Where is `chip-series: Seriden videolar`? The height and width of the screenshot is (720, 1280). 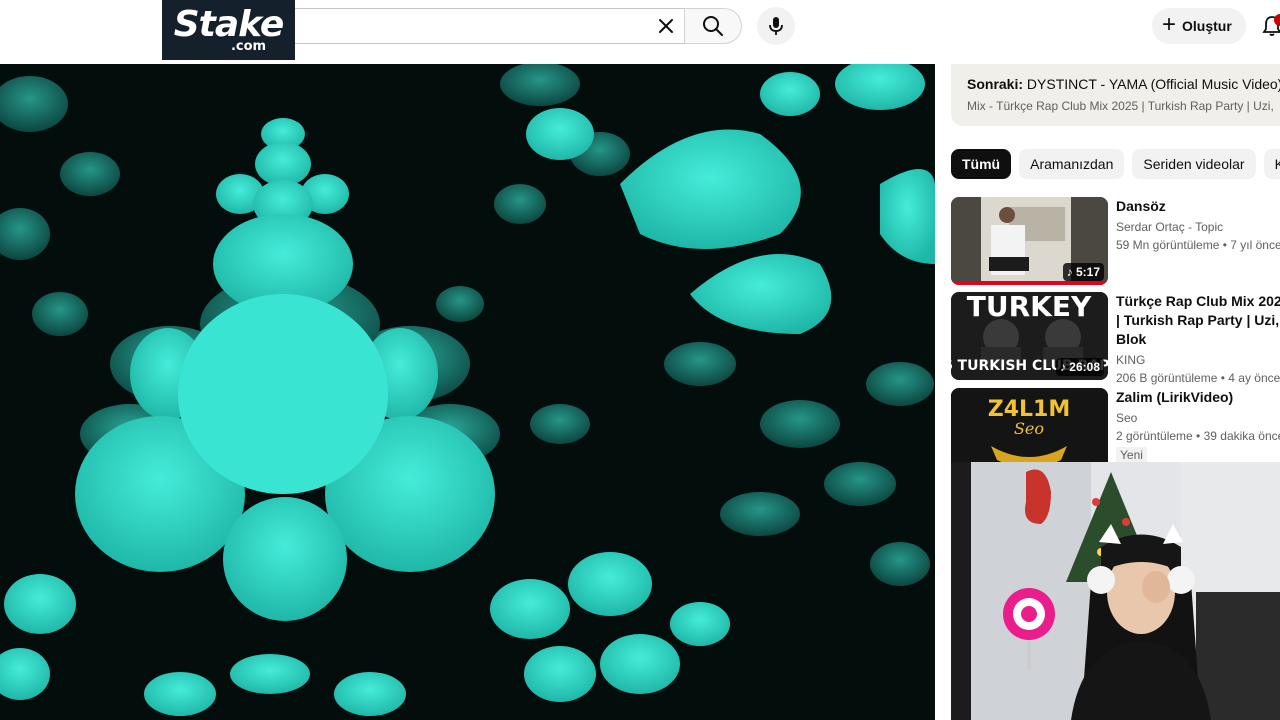 chip-series: Seriden videolar is located at coordinates (1194, 164).